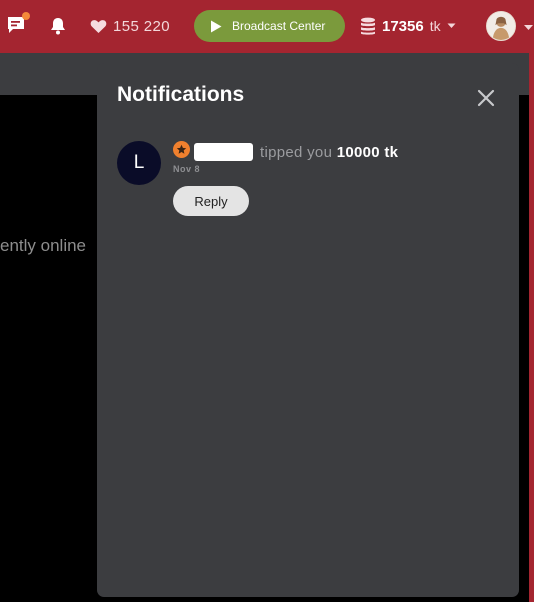 Image resolution: width=534 pixels, height=602 pixels. I want to click on coins-icon, so click(368, 26).